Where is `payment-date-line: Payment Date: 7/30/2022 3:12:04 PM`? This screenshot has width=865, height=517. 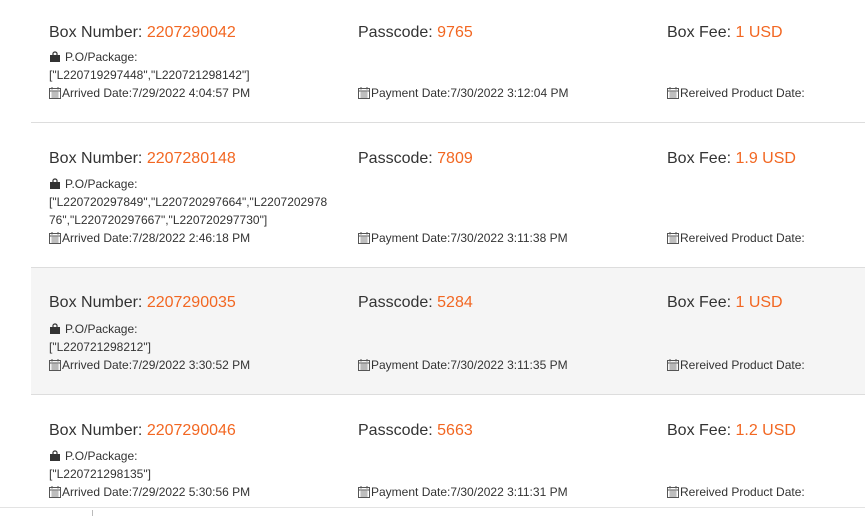 payment-date-line: Payment Date: 7/30/2022 3:12:04 PM is located at coordinates (463, 93).